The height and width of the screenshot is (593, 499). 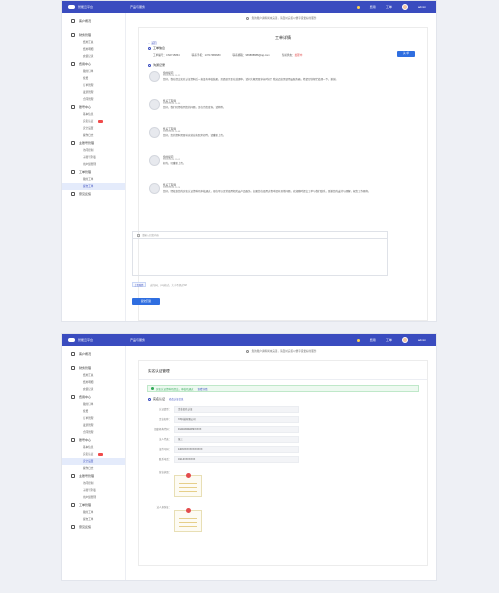 I want to click on sidebar-item-active: 提交工单, so click(x=93, y=186).